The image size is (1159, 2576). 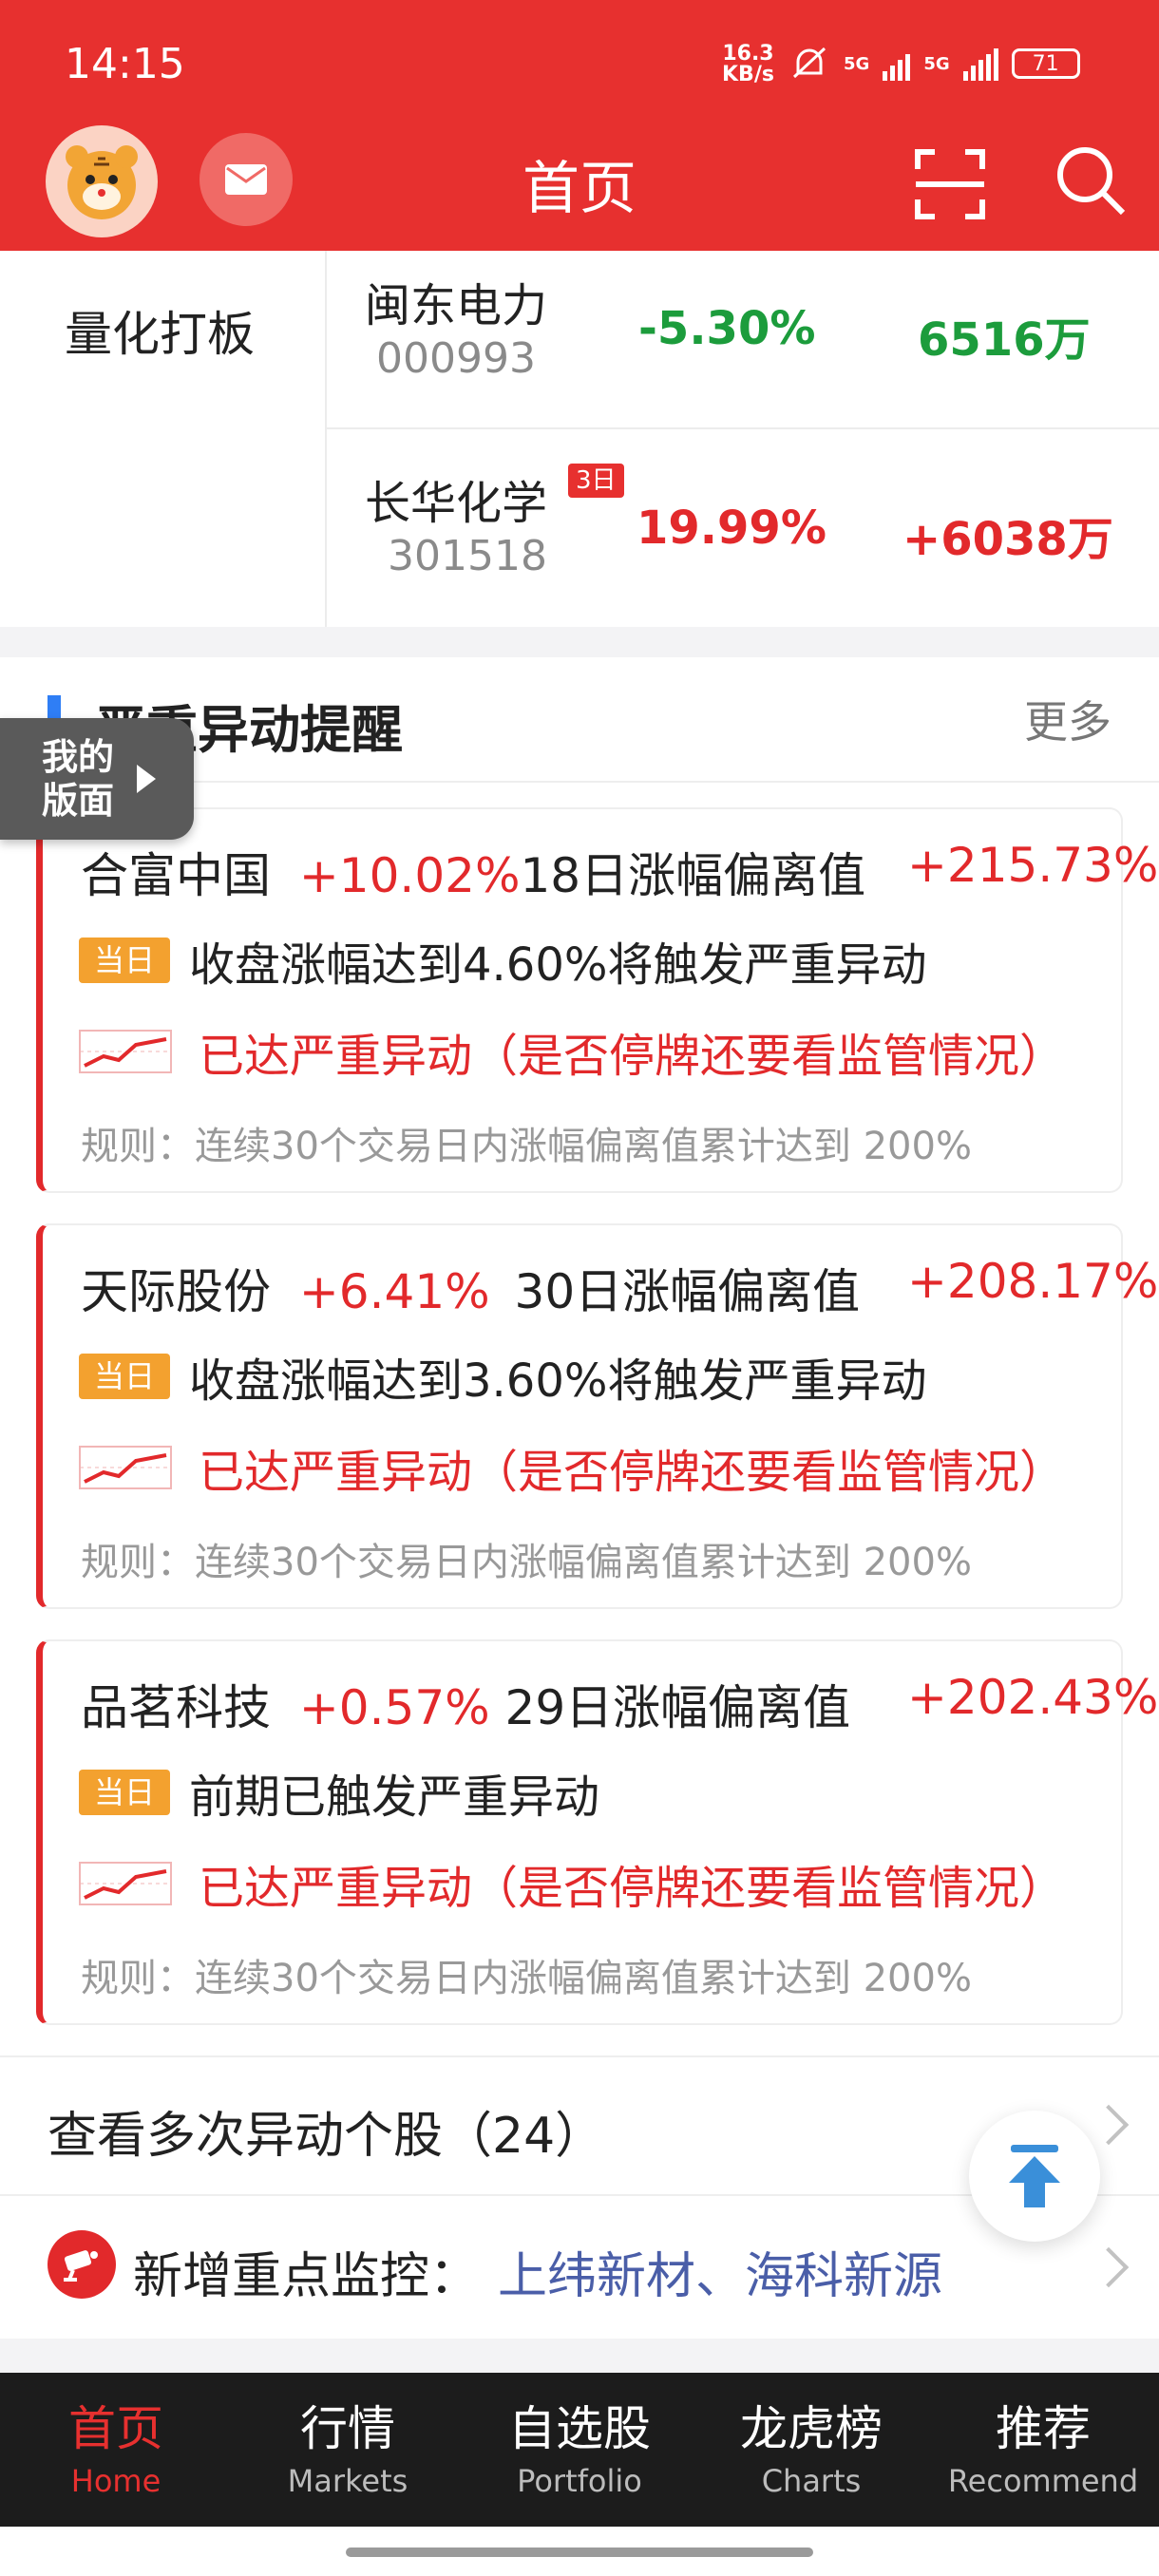 What do you see at coordinates (731, 528) in the screenshot?
I see `stock-change: 19.99%` at bounding box center [731, 528].